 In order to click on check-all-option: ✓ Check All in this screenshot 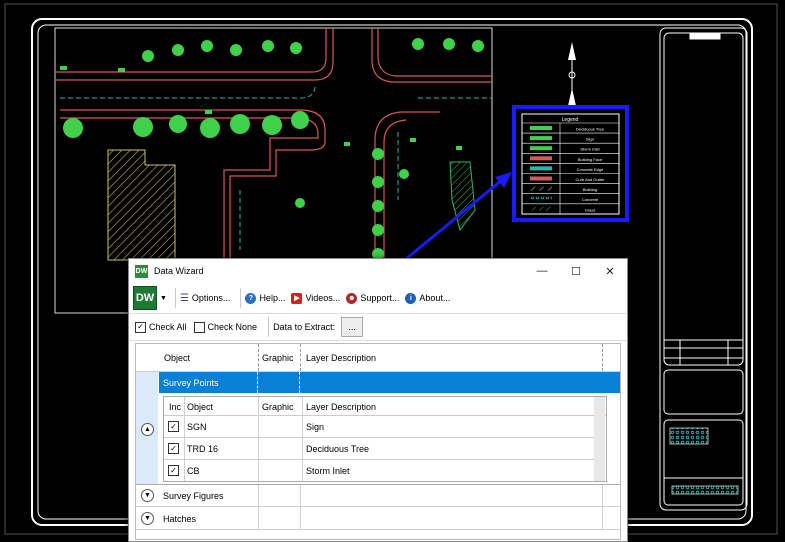, I will do `click(161, 327)`.